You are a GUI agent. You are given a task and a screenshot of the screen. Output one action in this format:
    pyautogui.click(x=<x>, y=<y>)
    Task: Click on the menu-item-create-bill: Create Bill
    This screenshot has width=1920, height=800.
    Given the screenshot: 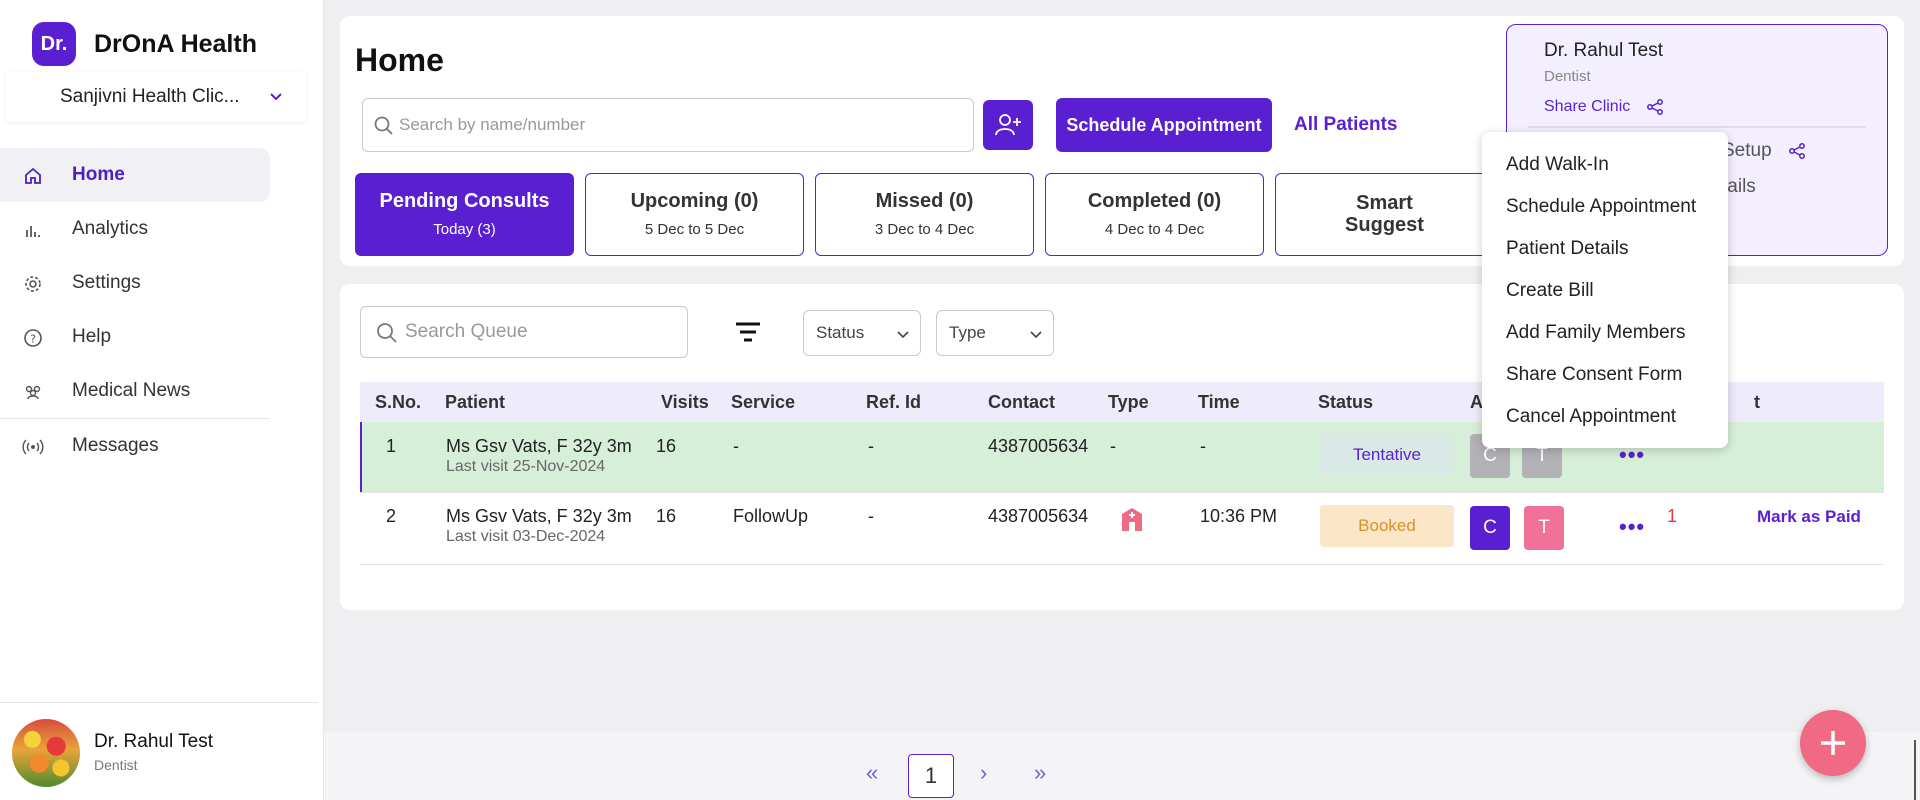 What is the action you would take?
    pyautogui.click(x=1605, y=291)
    